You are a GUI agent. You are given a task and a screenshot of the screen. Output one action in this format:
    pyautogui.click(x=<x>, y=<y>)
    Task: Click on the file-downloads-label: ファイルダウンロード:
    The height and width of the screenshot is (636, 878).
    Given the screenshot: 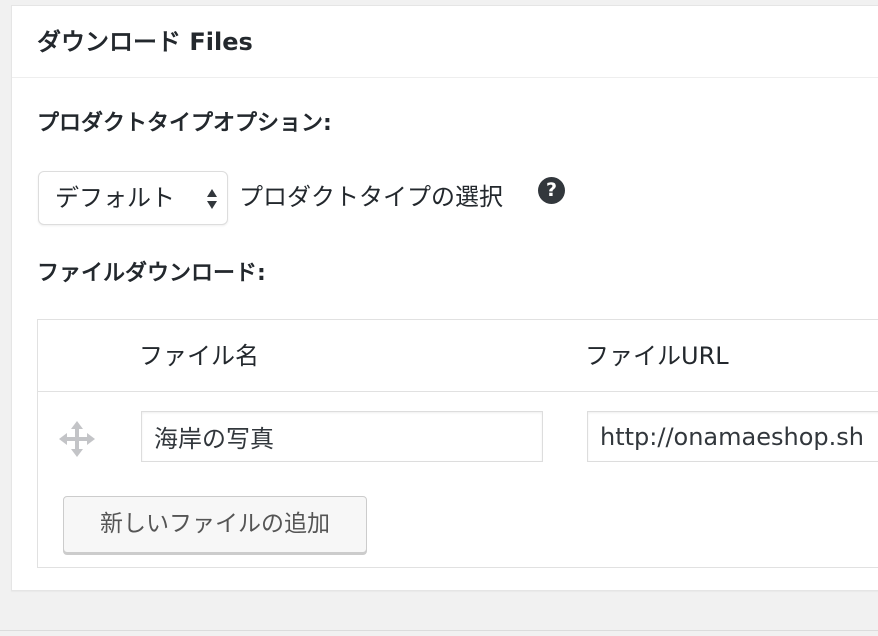 What is the action you would take?
    pyautogui.click(x=151, y=273)
    